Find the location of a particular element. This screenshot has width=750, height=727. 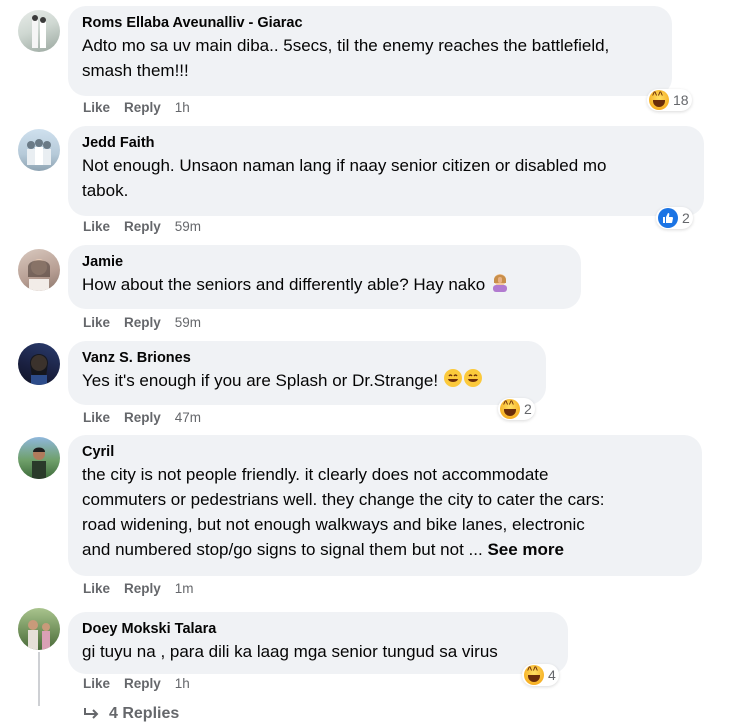

reaction-summary: 4 is located at coordinates (540, 675).